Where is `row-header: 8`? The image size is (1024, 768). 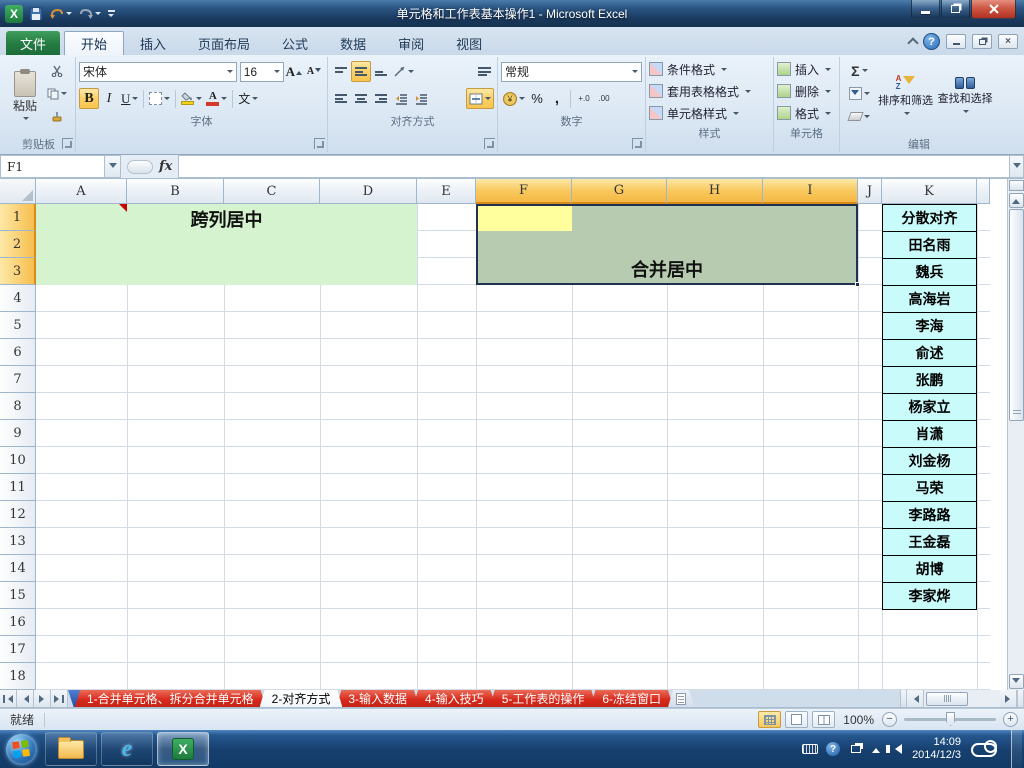 row-header: 8 is located at coordinates (18, 406).